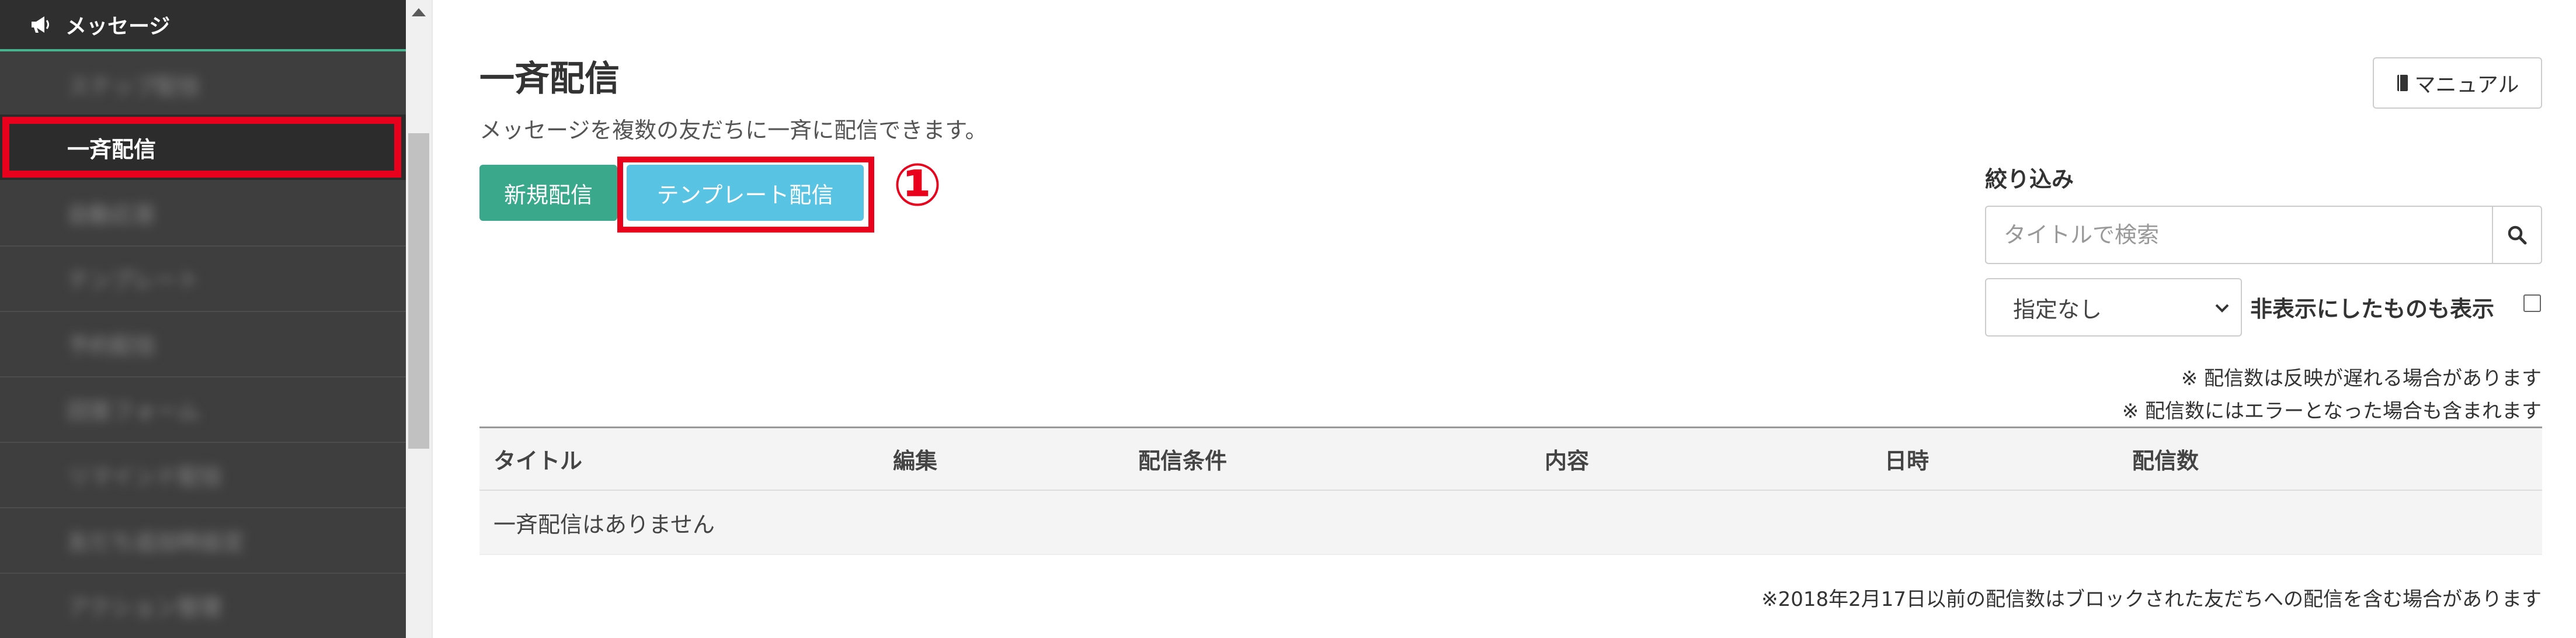  What do you see at coordinates (1907, 461) in the screenshot?
I see `column-datetime: 日時` at bounding box center [1907, 461].